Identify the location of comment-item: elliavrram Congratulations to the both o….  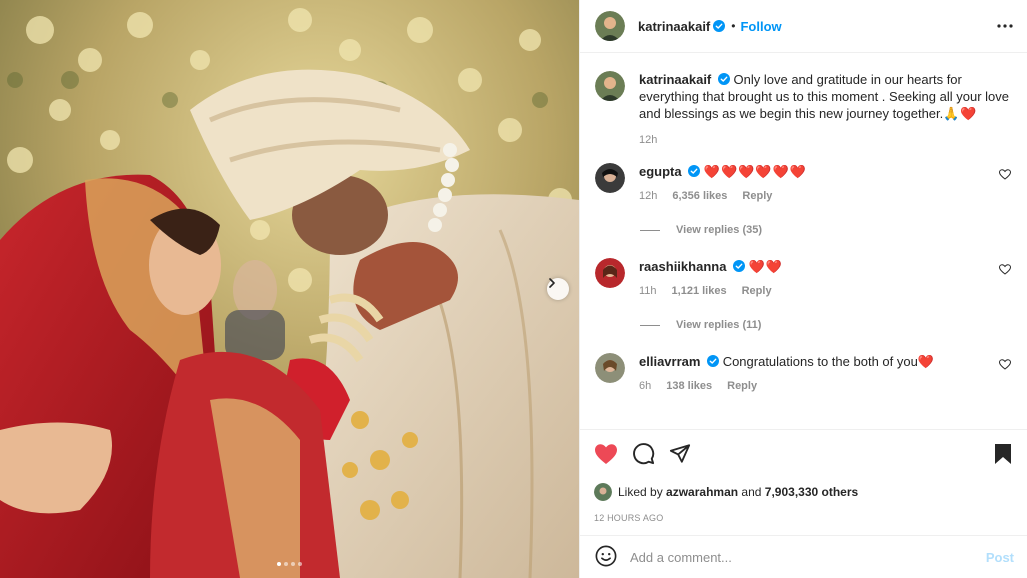
(803, 372).